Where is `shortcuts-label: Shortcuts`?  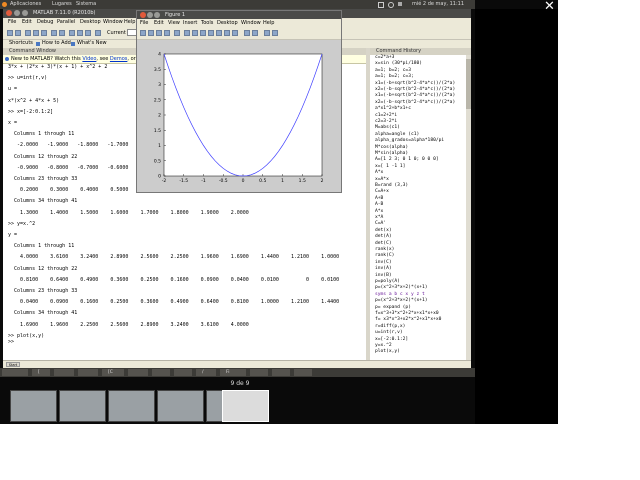 shortcuts-label: Shortcuts is located at coordinates (21, 43).